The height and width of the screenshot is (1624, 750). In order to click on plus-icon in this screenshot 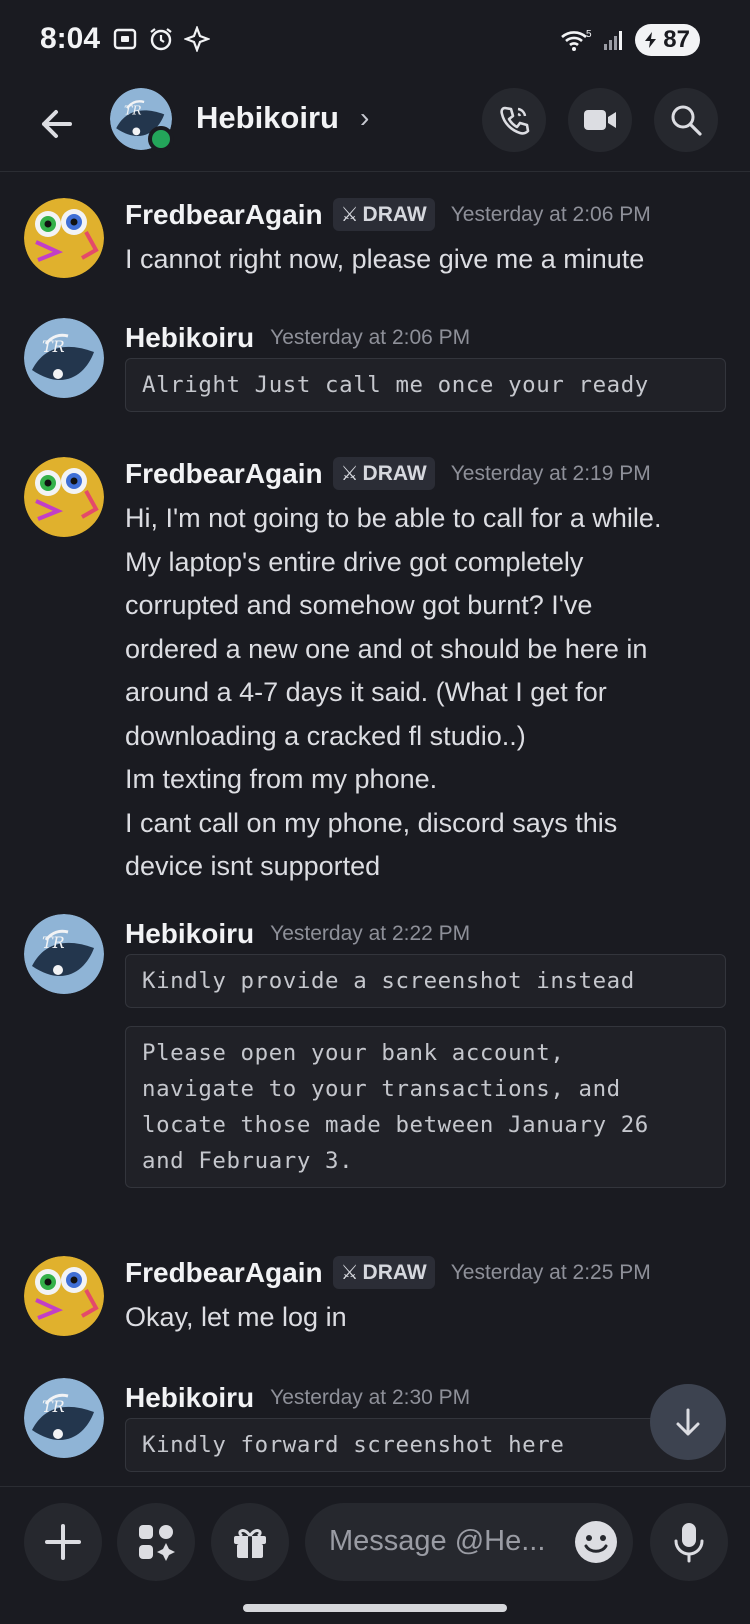, I will do `click(63, 1542)`.